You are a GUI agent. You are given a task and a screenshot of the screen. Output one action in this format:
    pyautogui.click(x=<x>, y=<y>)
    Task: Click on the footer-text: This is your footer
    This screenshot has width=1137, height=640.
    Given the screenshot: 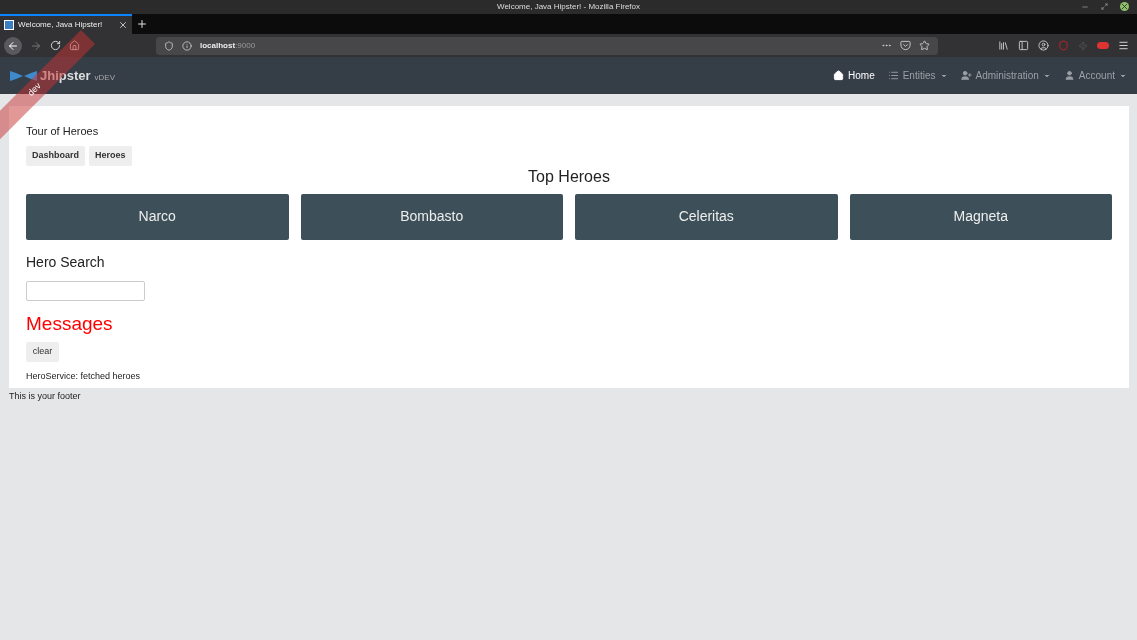 What is the action you would take?
    pyautogui.click(x=45, y=396)
    